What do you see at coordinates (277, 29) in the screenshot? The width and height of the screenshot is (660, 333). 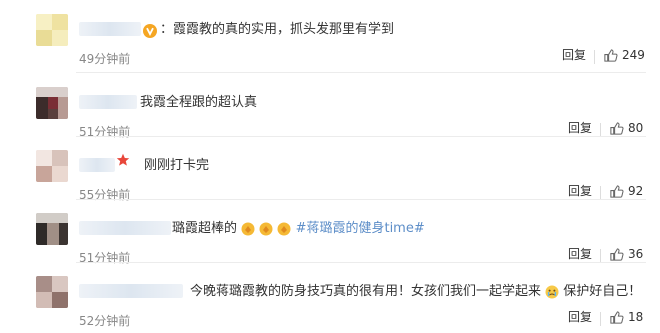 I see `comment-text: ：霞霞教的真的实用，抓头发那里有学到` at bounding box center [277, 29].